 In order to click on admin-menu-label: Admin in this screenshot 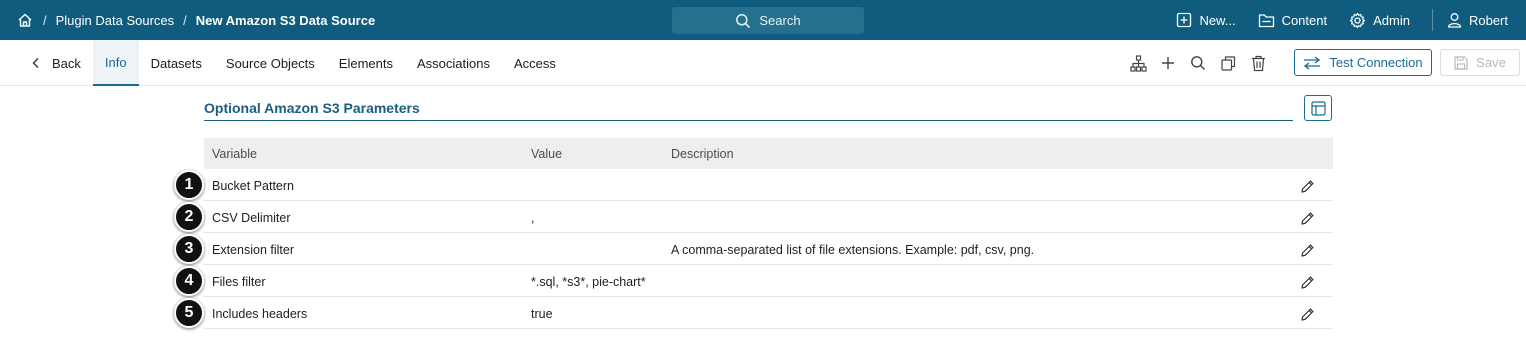, I will do `click(1391, 20)`.